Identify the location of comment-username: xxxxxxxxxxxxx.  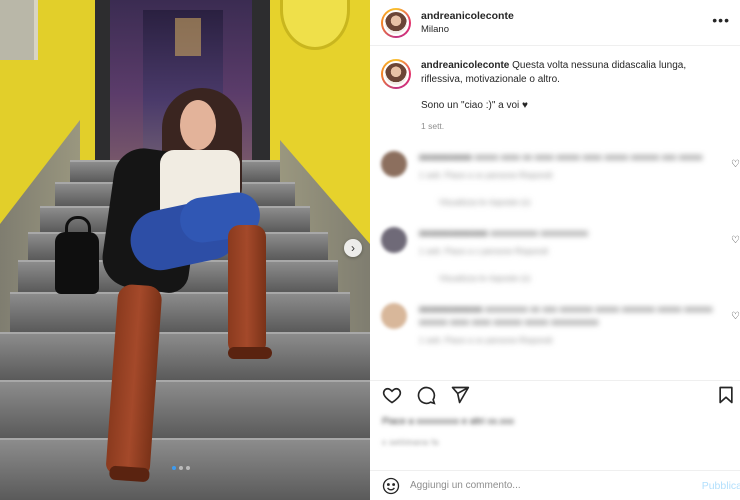
(453, 233).